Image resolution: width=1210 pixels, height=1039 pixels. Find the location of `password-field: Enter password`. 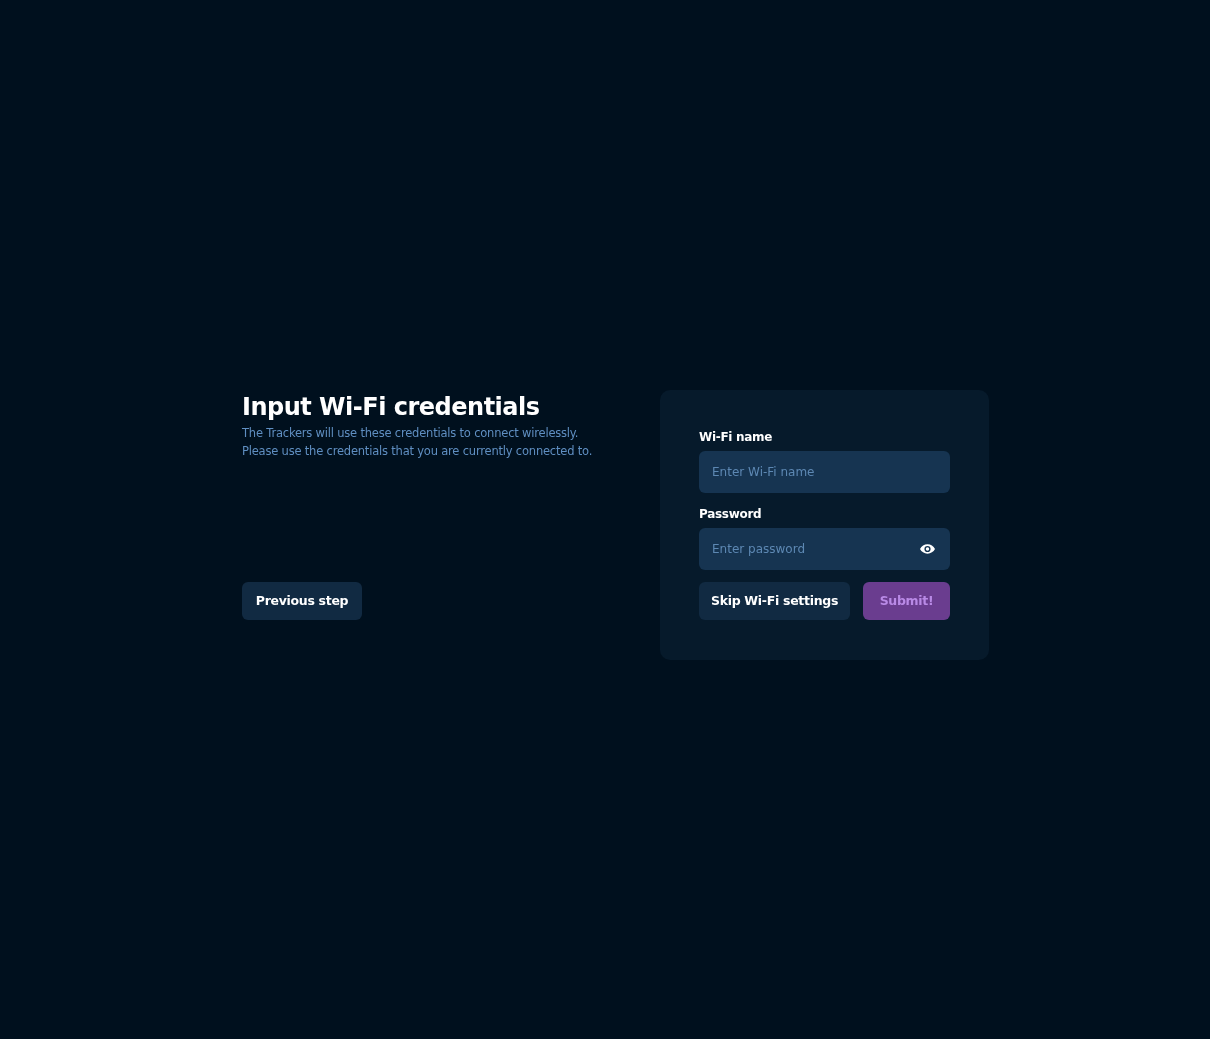

password-field: Enter password is located at coordinates (824, 548).